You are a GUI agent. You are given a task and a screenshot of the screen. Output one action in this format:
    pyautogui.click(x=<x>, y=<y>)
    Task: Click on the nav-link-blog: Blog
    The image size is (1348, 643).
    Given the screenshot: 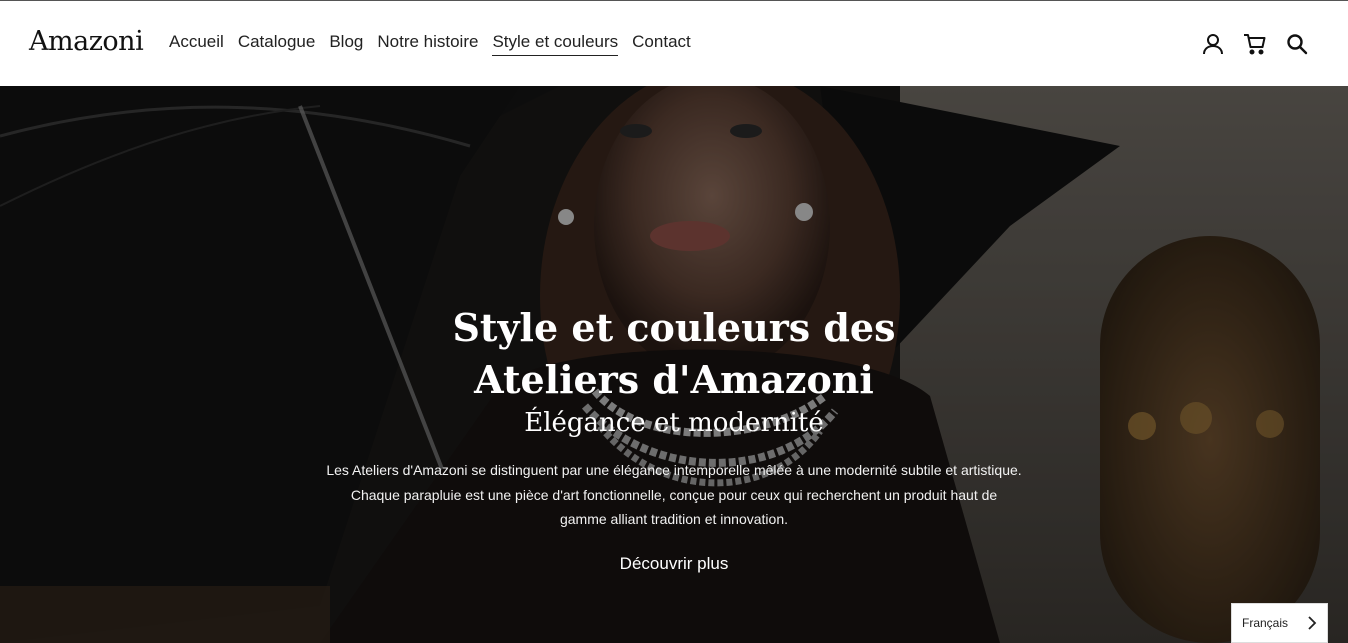 What is the action you would take?
    pyautogui.click(x=346, y=44)
    